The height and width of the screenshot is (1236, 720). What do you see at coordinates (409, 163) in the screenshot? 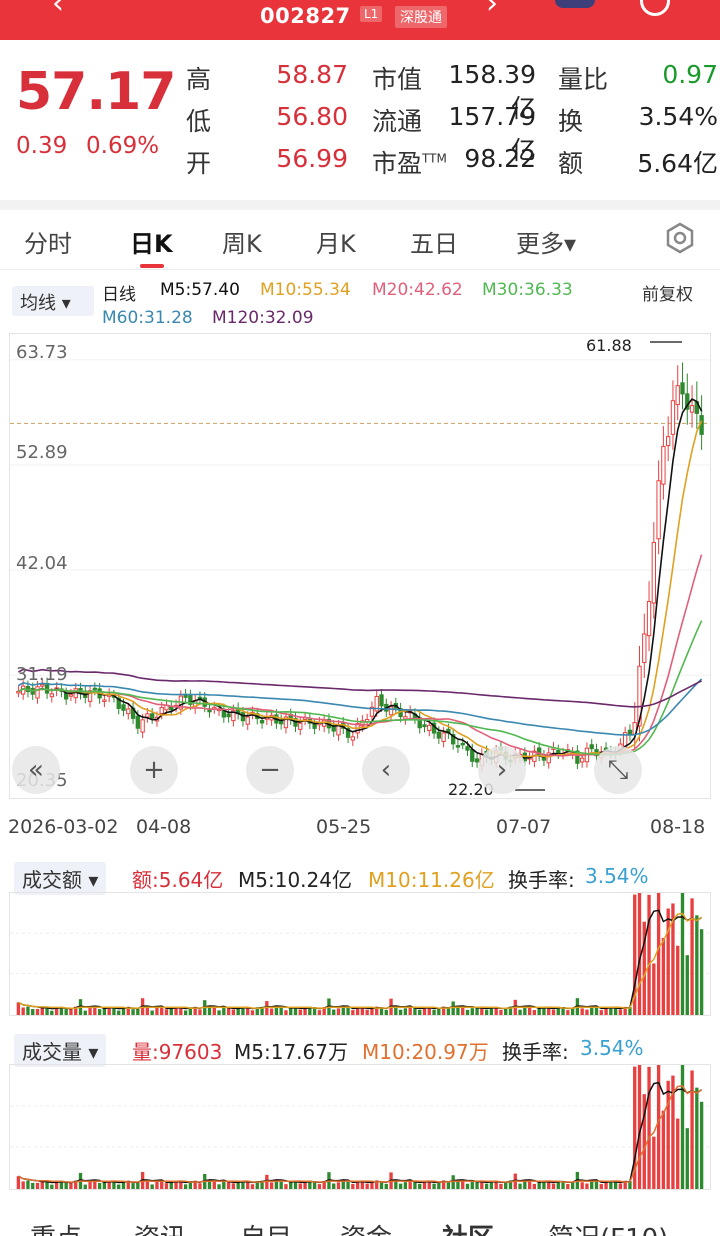
I see `pe-label: 市盈TTM` at bounding box center [409, 163].